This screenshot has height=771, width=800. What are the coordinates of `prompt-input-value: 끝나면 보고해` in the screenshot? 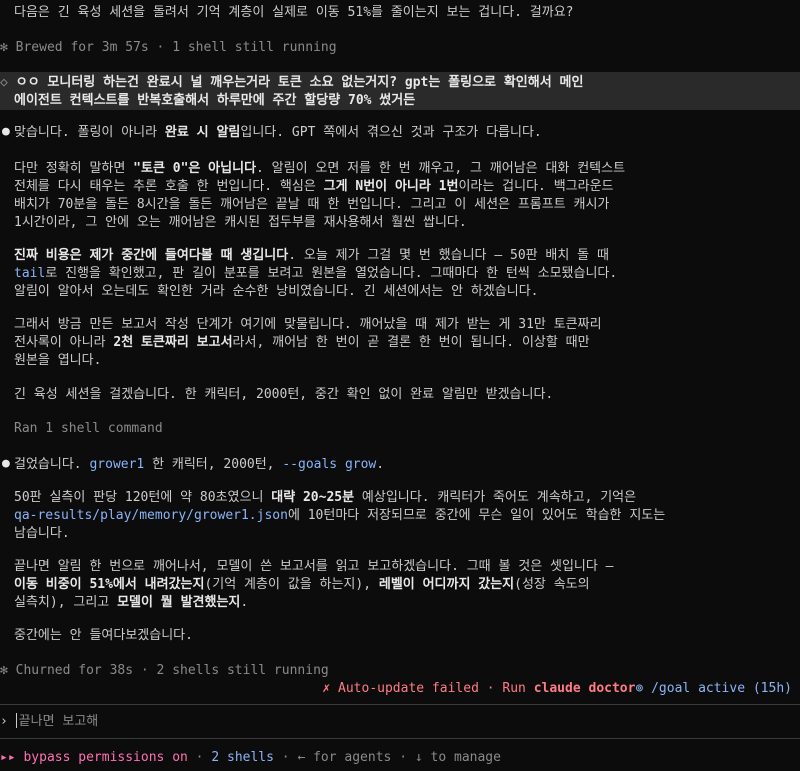 It's located at (59, 721).